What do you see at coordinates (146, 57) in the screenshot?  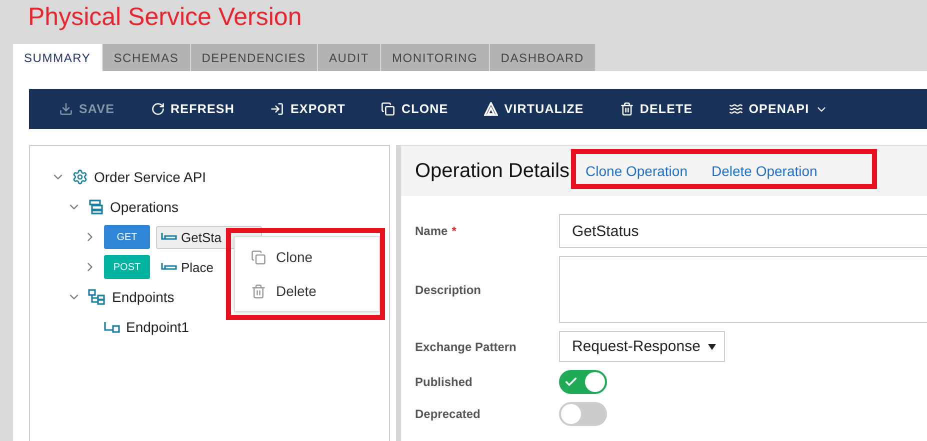 I see `tab: SCHEMAS` at bounding box center [146, 57].